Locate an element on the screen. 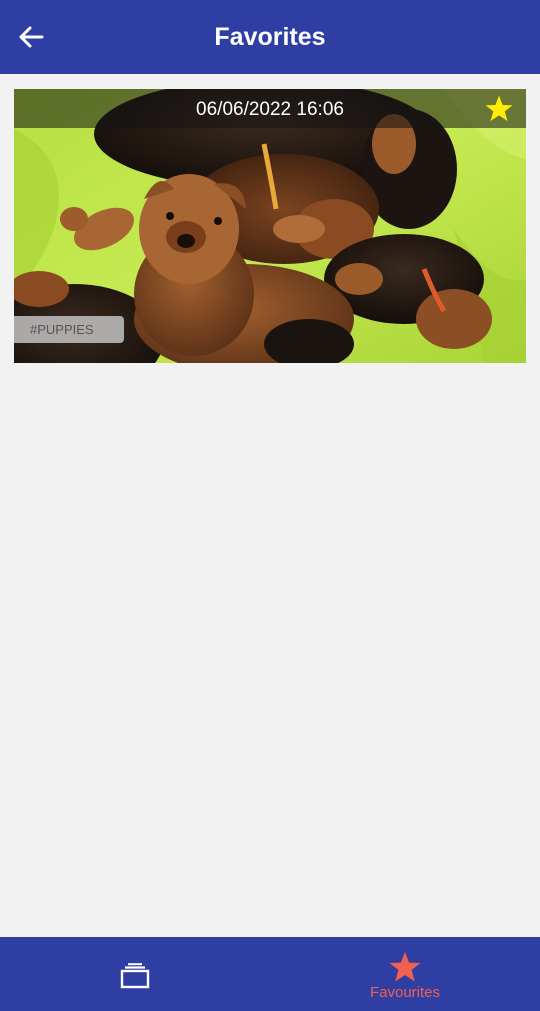 The width and height of the screenshot is (540, 1011). app-bar: Favorites is located at coordinates (270, 37).